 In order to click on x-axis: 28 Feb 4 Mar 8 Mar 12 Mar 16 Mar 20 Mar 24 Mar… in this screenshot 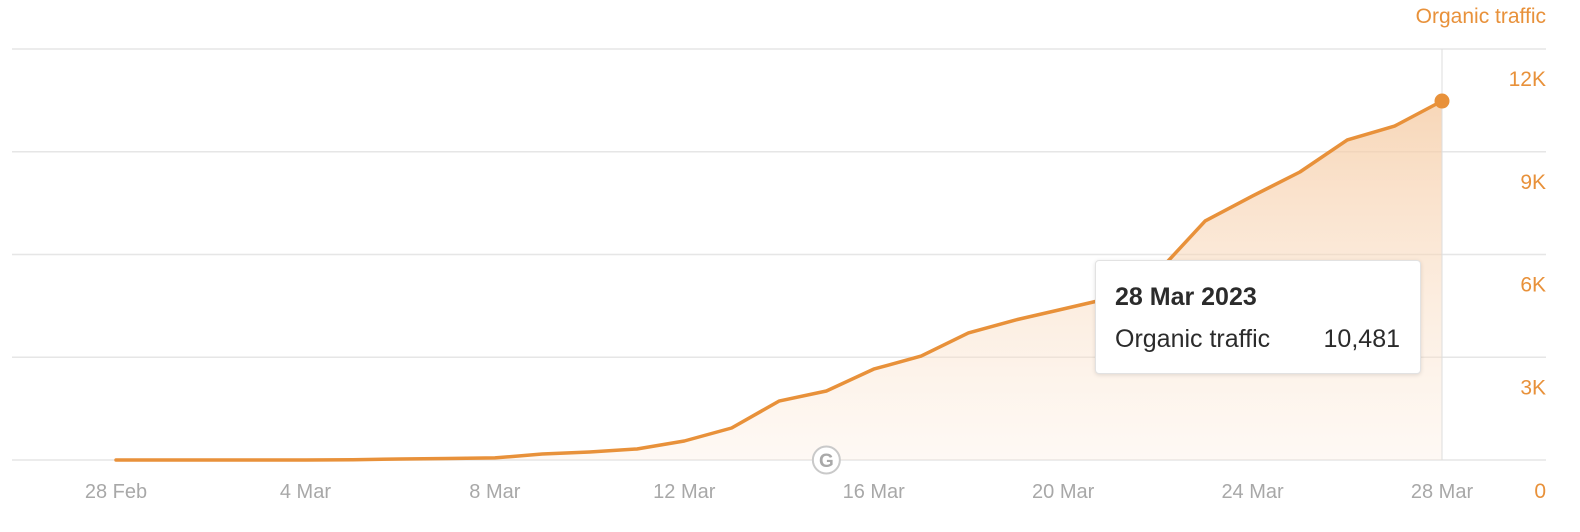, I will do `click(779, 492)`.